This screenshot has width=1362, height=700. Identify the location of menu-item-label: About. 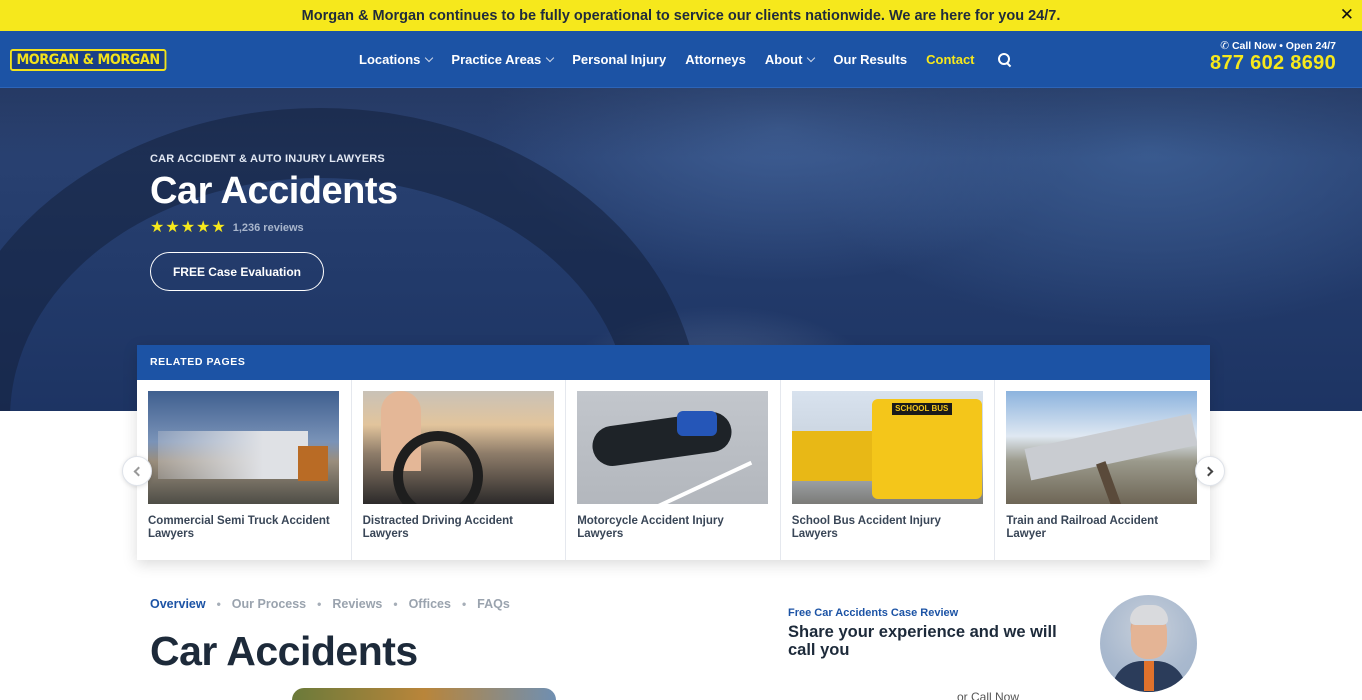
(783, 59).